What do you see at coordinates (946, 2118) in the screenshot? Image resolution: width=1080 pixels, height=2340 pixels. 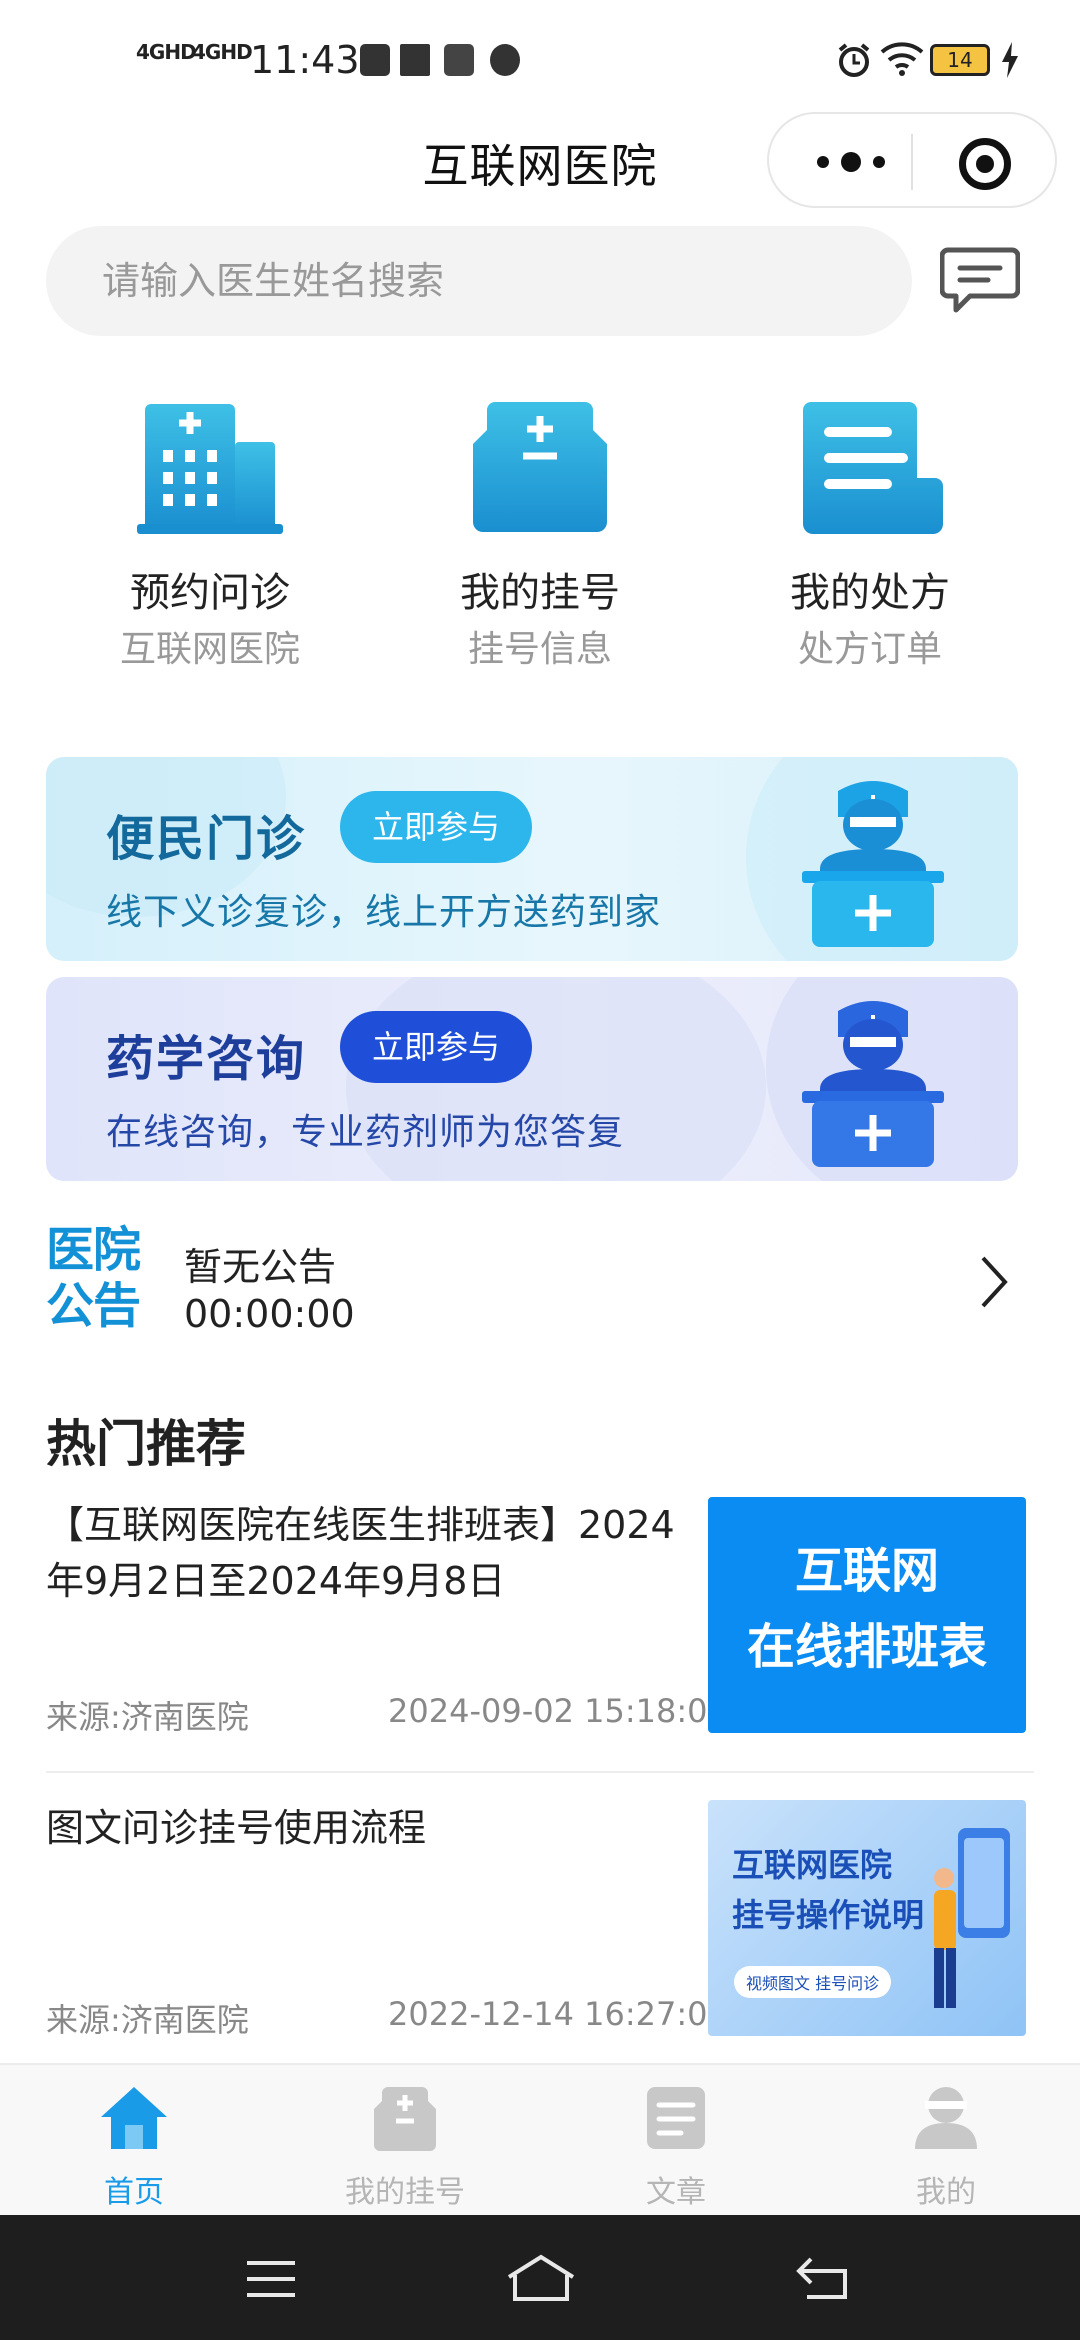 I see `profile-icon` at bounding box center [946, 2118].